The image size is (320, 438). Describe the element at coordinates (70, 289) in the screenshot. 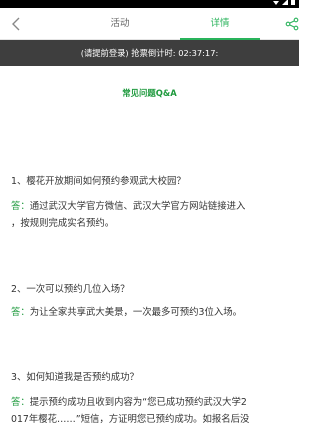

I see `faq-question: 2、一次可以预约几位入场？` at that location.